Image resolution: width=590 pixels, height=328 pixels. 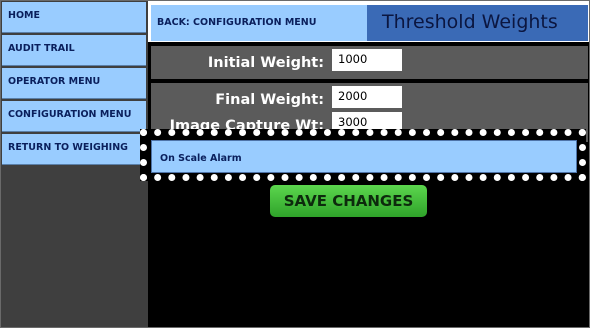 What do you see at coordinates (74, 17) in the screenshot?
I see `nav-home-button: HOME` at bounding box center [74, 17].